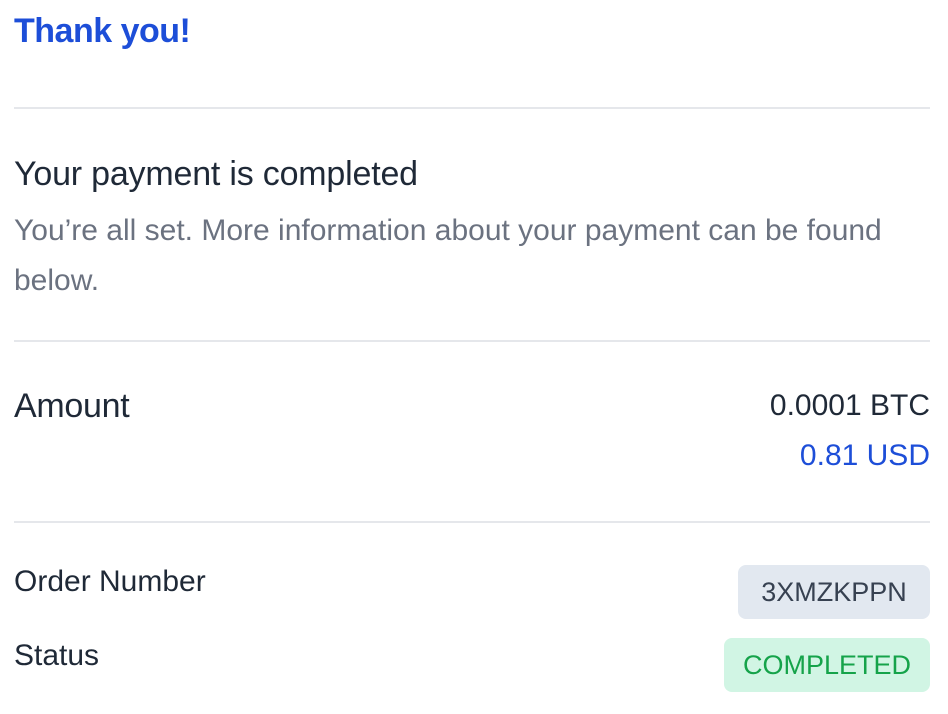  I want to click on status-badge: COMPLETED, so click(827, 665).